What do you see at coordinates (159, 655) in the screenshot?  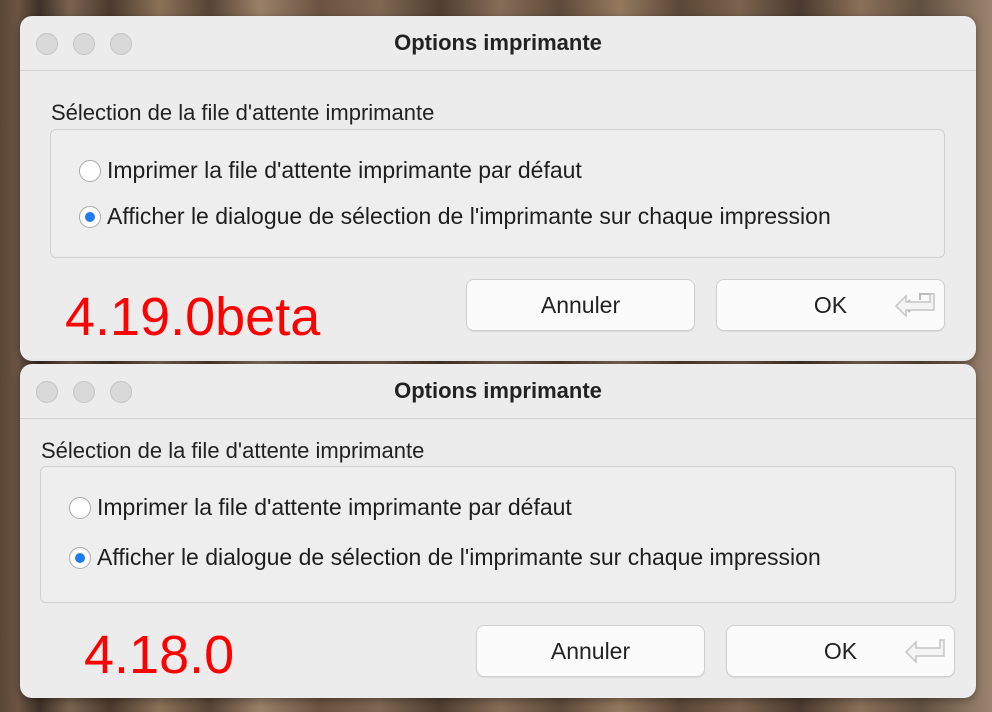 I see `version-annotation: 4.18.0` at bounding box center [159, 655].